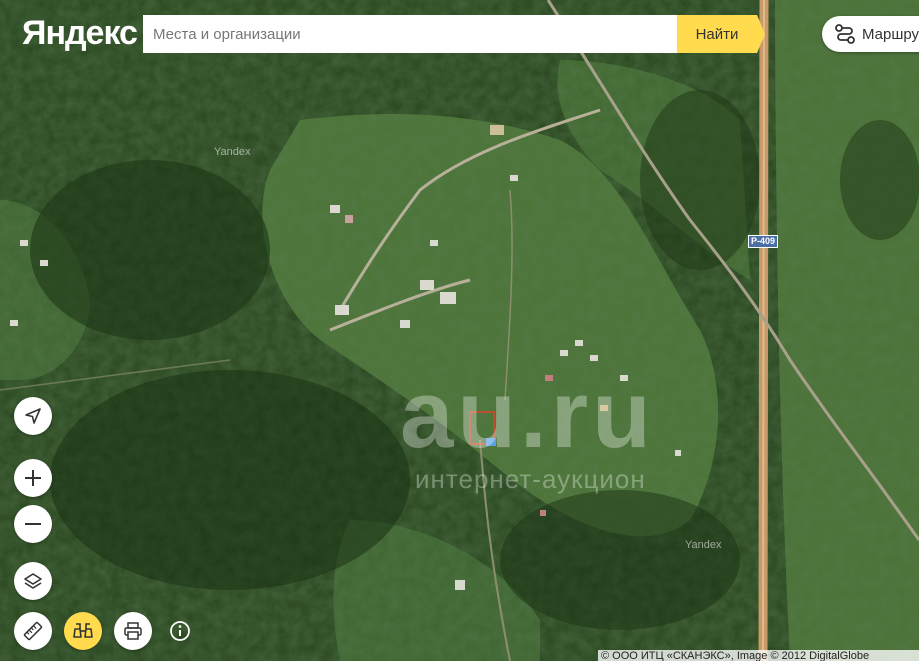 The height and width of the screenshot is (661, 919). Describe the element at coordinates (763, 241) in the screenshot. I see `road-label: Р-409` at that location.